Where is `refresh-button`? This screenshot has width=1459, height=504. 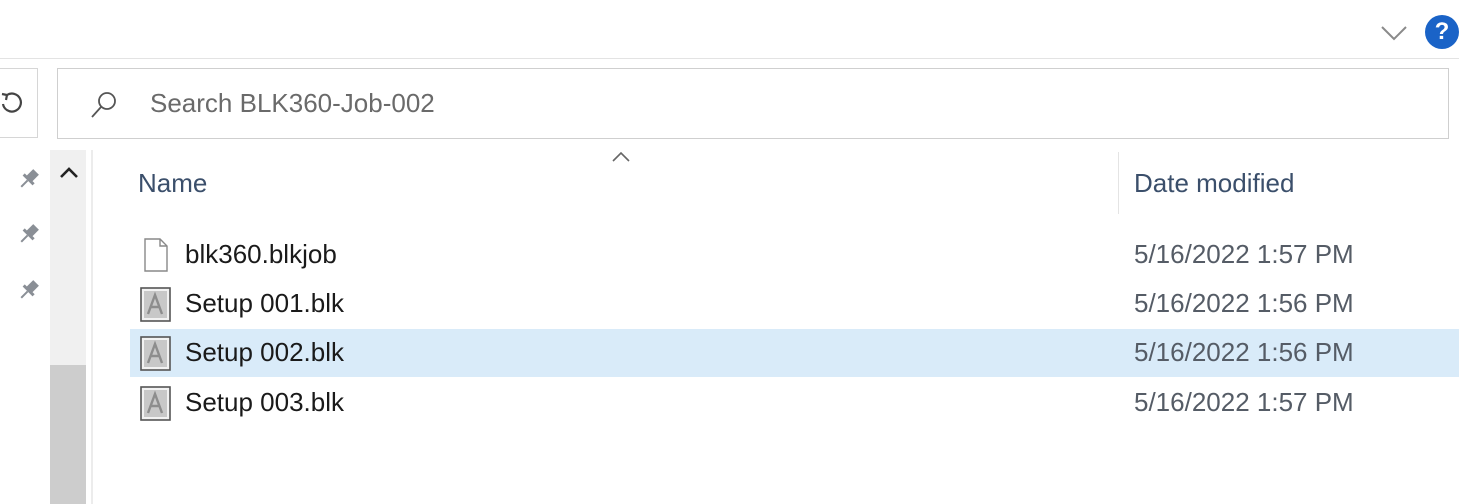 refresh-button is located at coordinates (19, 103).